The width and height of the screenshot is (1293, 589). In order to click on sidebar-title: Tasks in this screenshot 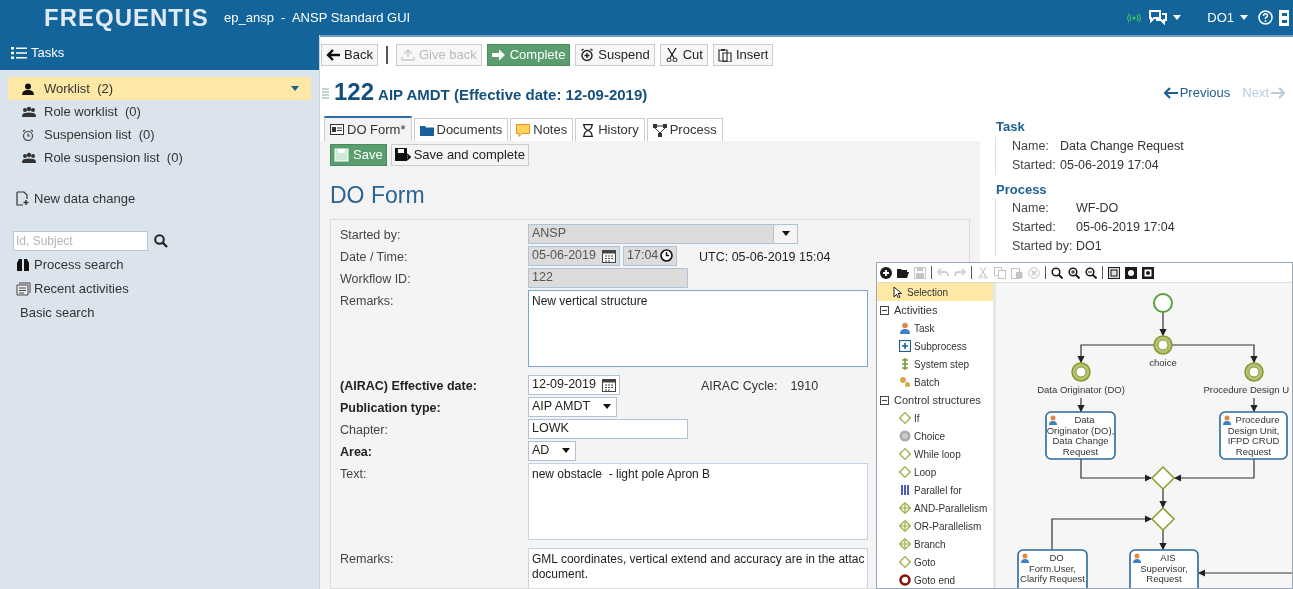, I will do `click(48, 52)`.